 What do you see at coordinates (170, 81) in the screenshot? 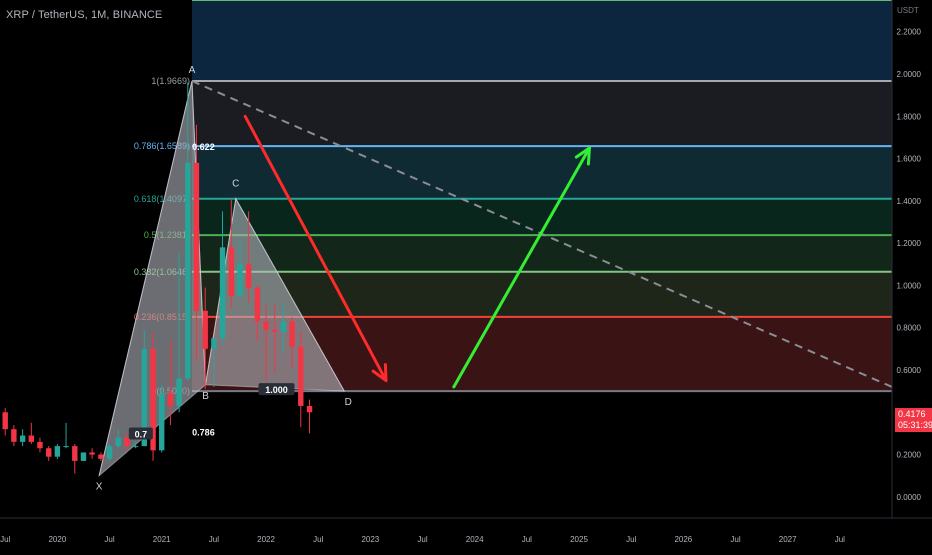
I see `fib-level-label-1: 1(1.9669)` at bounding box center [170, 81].